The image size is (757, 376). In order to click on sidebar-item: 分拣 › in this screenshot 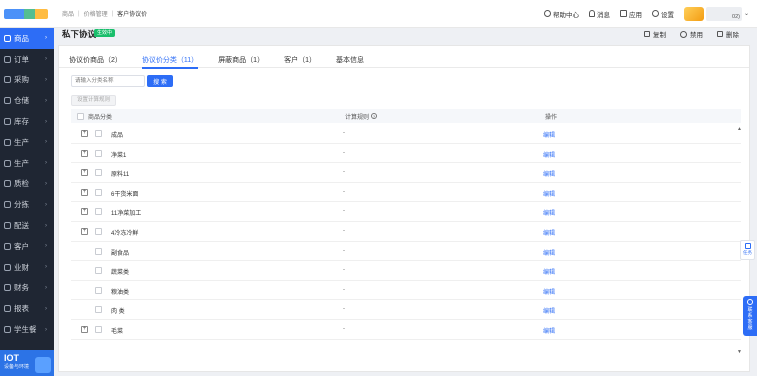, I will do `click(27, 204)`.